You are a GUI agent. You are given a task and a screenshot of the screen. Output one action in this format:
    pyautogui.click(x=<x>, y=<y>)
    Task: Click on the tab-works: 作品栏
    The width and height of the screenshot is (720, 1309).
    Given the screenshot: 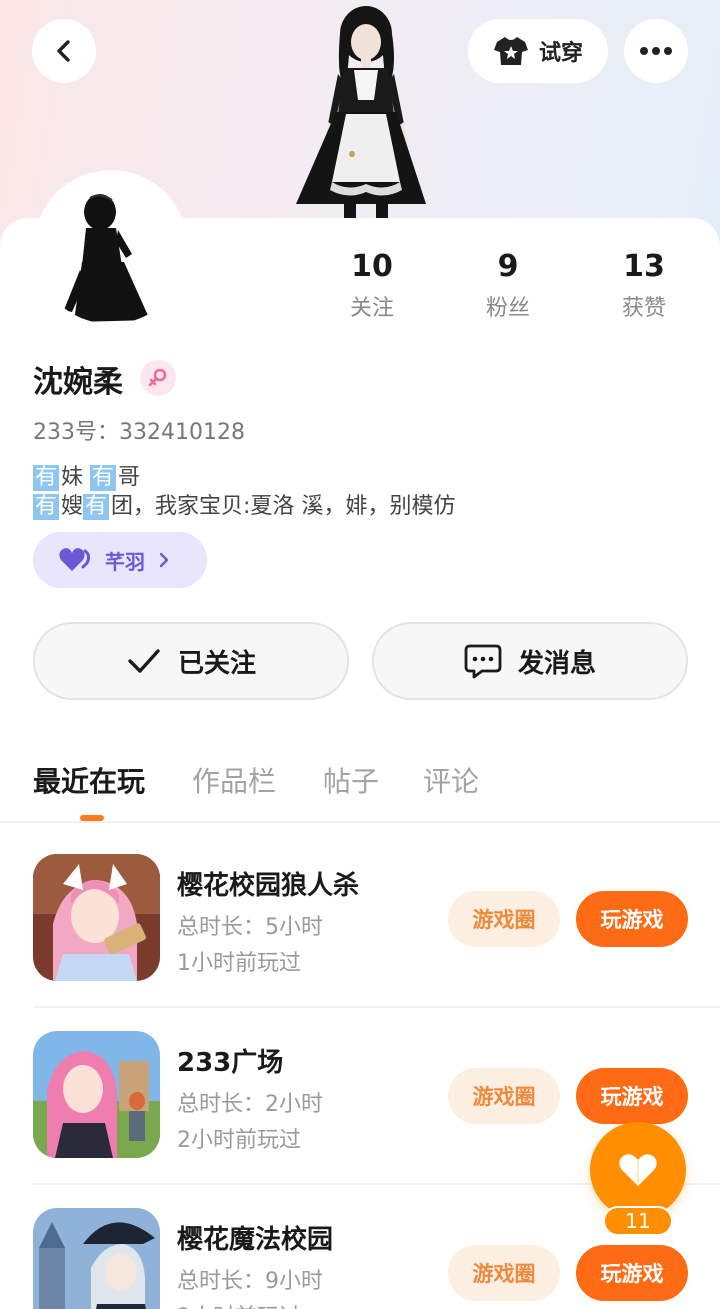 What is the action you would take?
    pyautogui.click(x=234, y=780)
    